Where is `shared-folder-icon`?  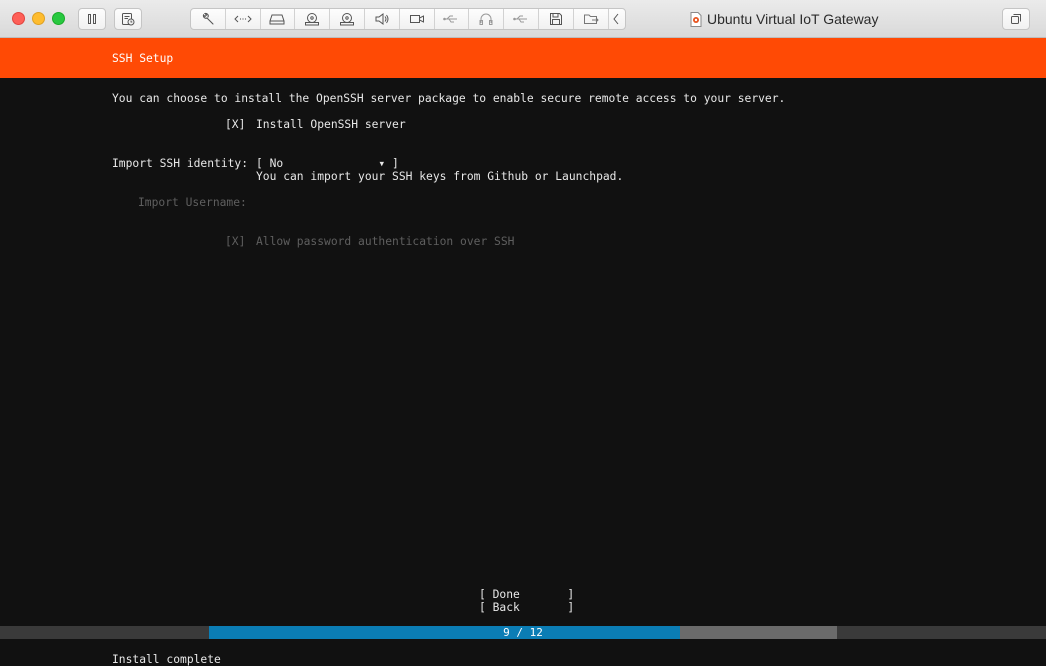
shared-folder-icon is located at coordinates (591, 19).